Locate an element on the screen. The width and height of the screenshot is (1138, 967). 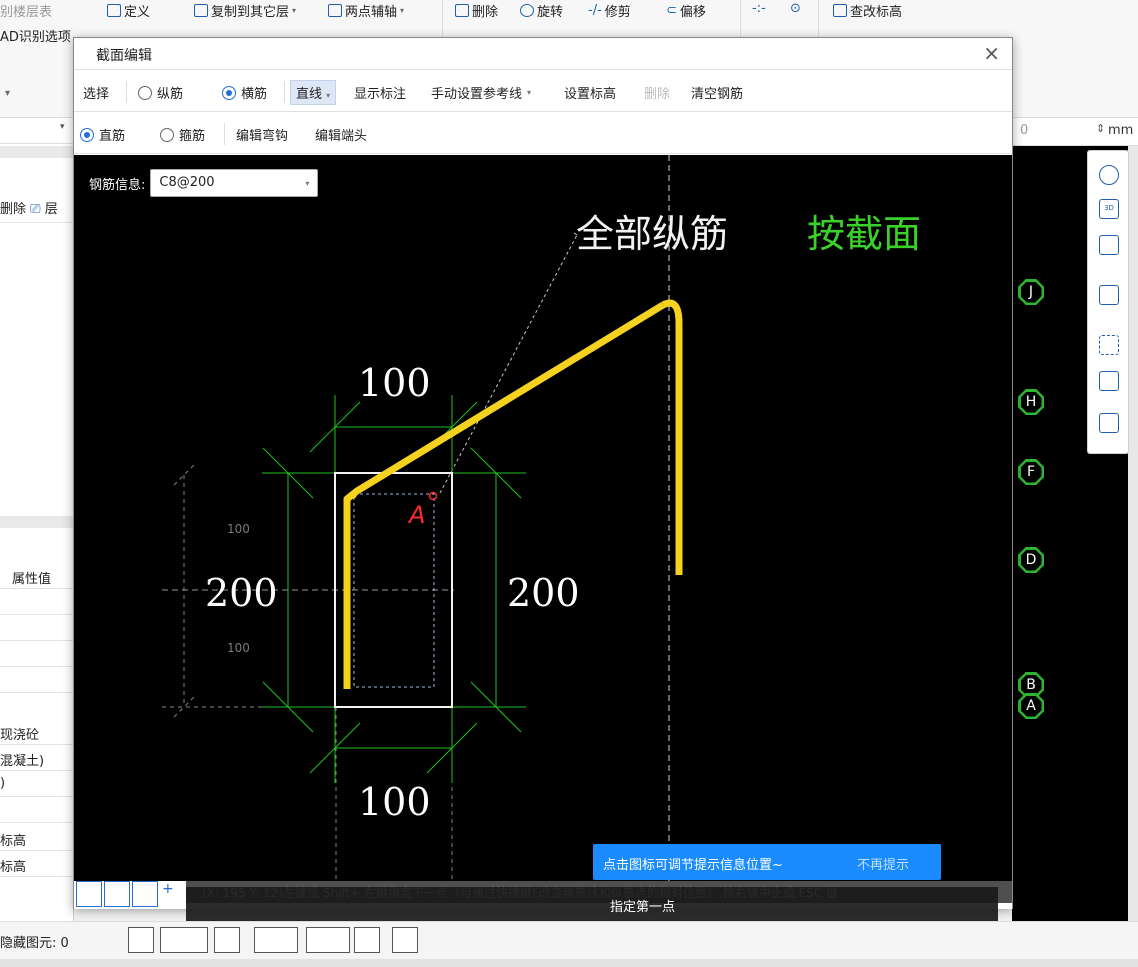
axis-bubble-h: H is located at coordinates (1031, 402).